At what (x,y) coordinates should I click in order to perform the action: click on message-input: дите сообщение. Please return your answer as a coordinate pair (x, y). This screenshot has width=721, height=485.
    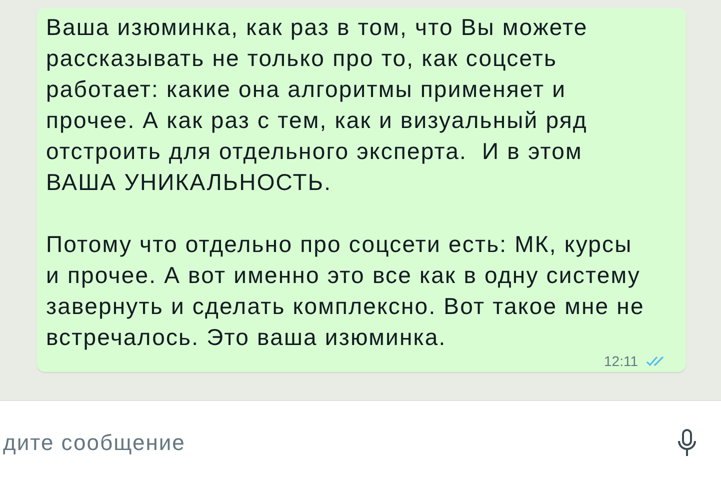
    Looking at the image, I should click on (338, 443).